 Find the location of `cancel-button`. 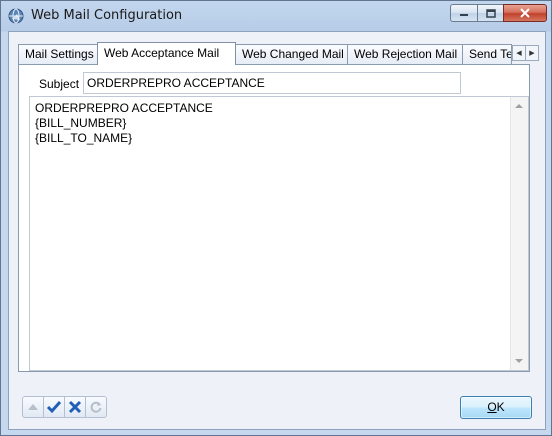

cancel-button is located at coordinates (75, 407).